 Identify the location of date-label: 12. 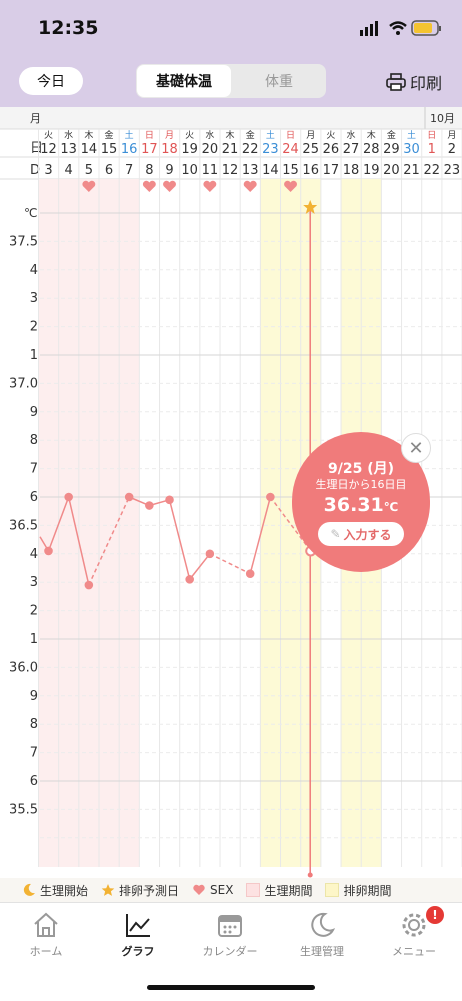
(48, 149).